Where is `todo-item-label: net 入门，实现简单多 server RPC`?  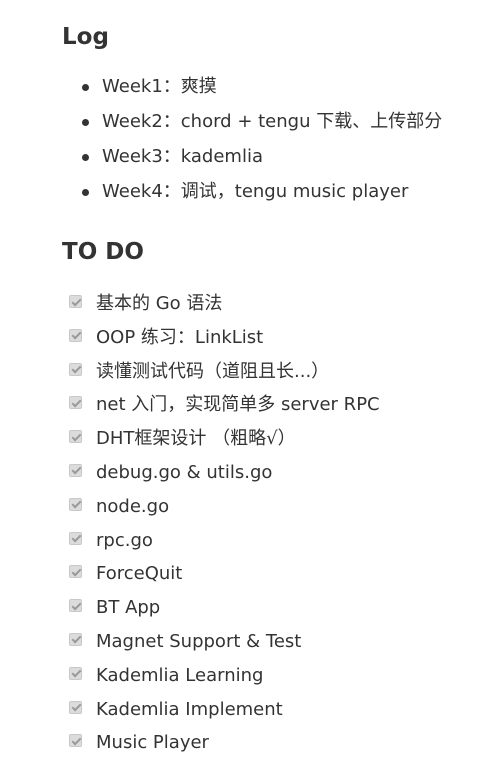 todo-item-label: net 入门，实现简单多 server RPC is located at coordinates (238, 405).